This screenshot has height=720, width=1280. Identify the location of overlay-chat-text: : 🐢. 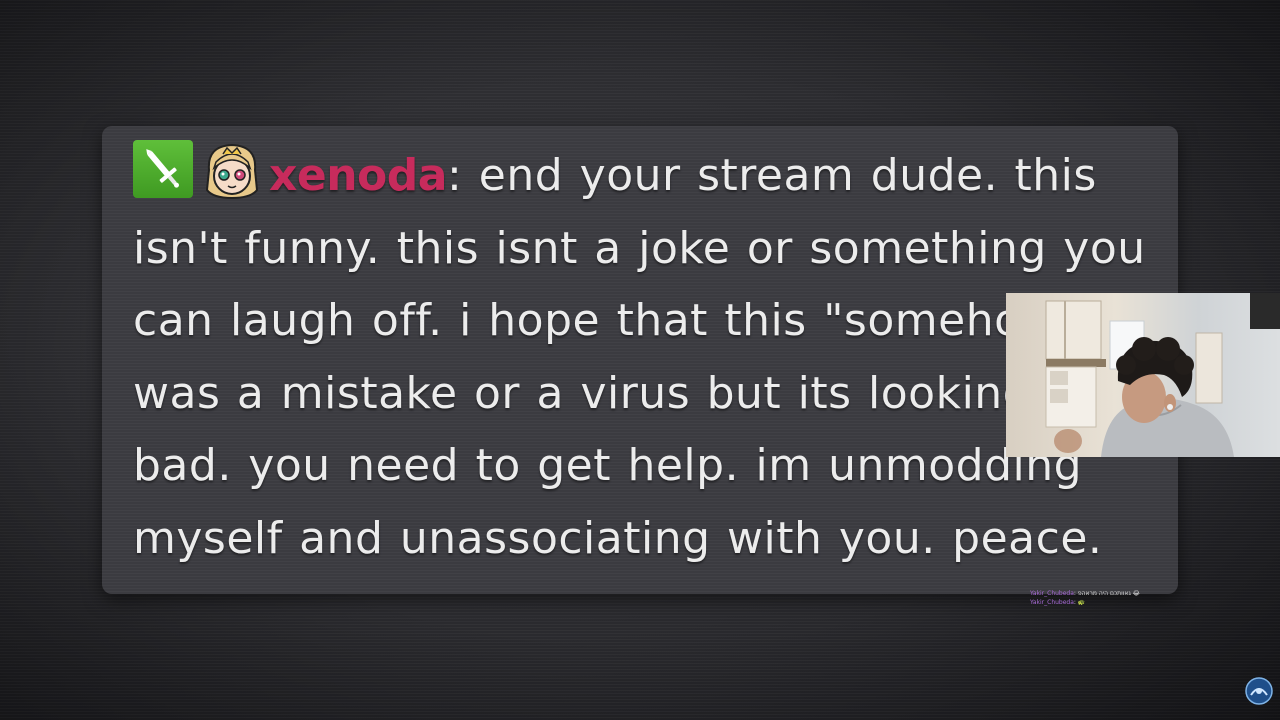
(1079, 602).